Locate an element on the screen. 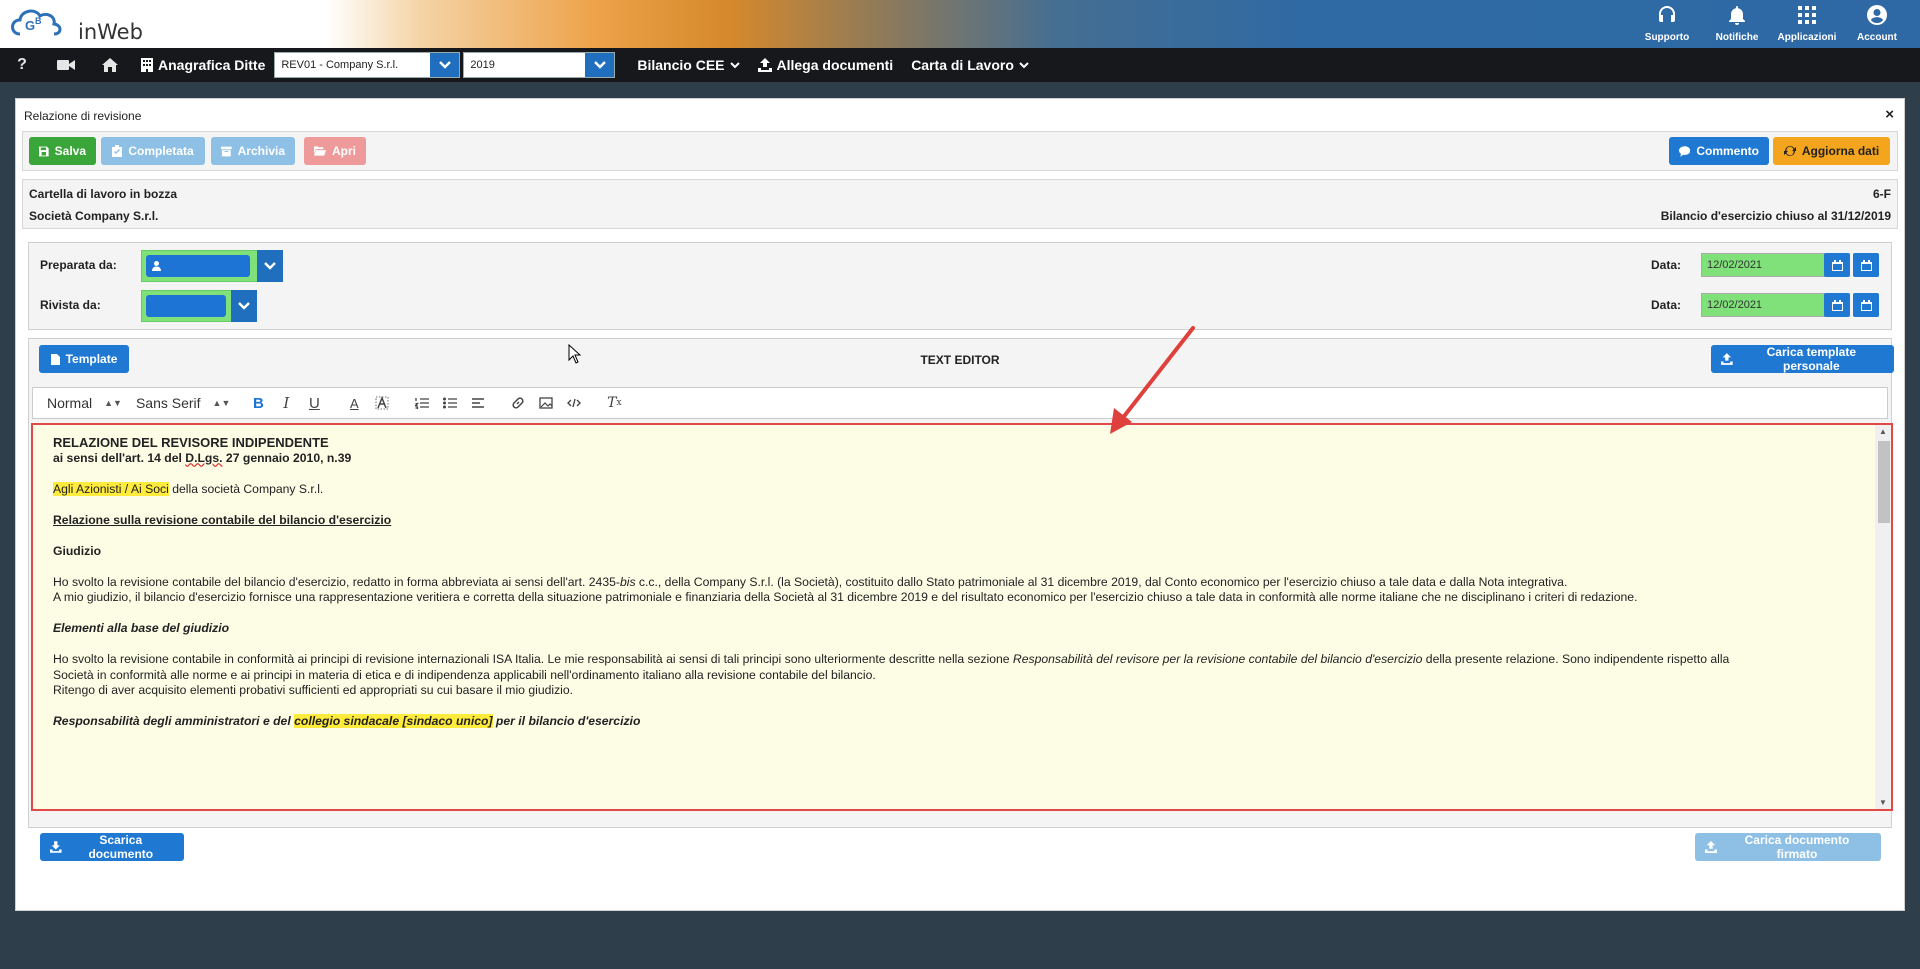 The width and height of the screenshot is (1920, 969). doc-recipients-highlight: Agli Azionisti / Ai Soci is located at coordinates (111, 488).